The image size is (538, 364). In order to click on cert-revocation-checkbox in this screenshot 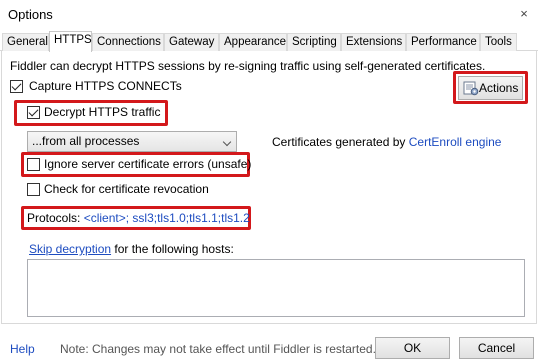, I will do `click(33, 189)`.